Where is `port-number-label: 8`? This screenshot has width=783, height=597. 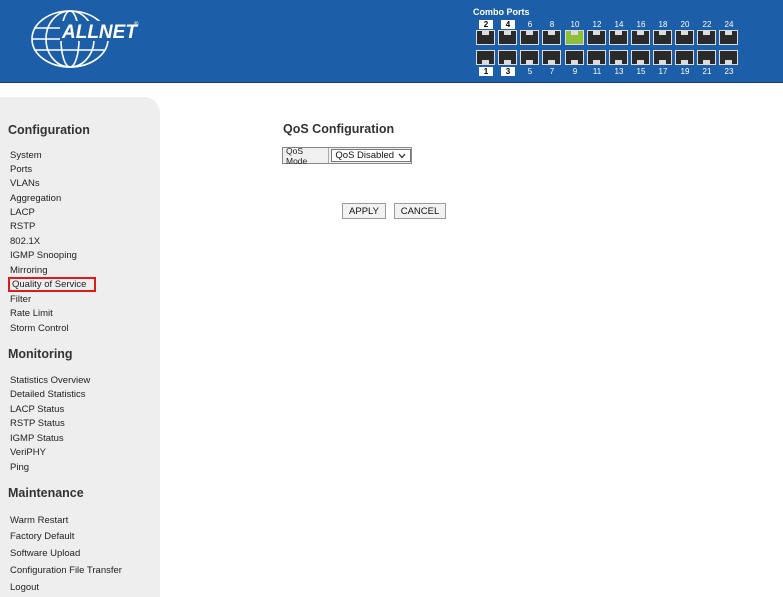 port-number-label: 8 is located at coordinates (552, 24).